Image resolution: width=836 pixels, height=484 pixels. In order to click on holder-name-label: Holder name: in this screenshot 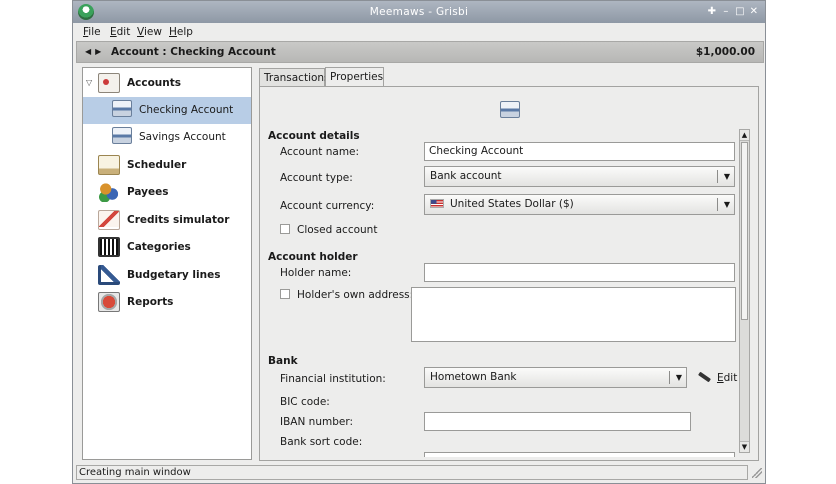, I will do `click(316, 273)`.